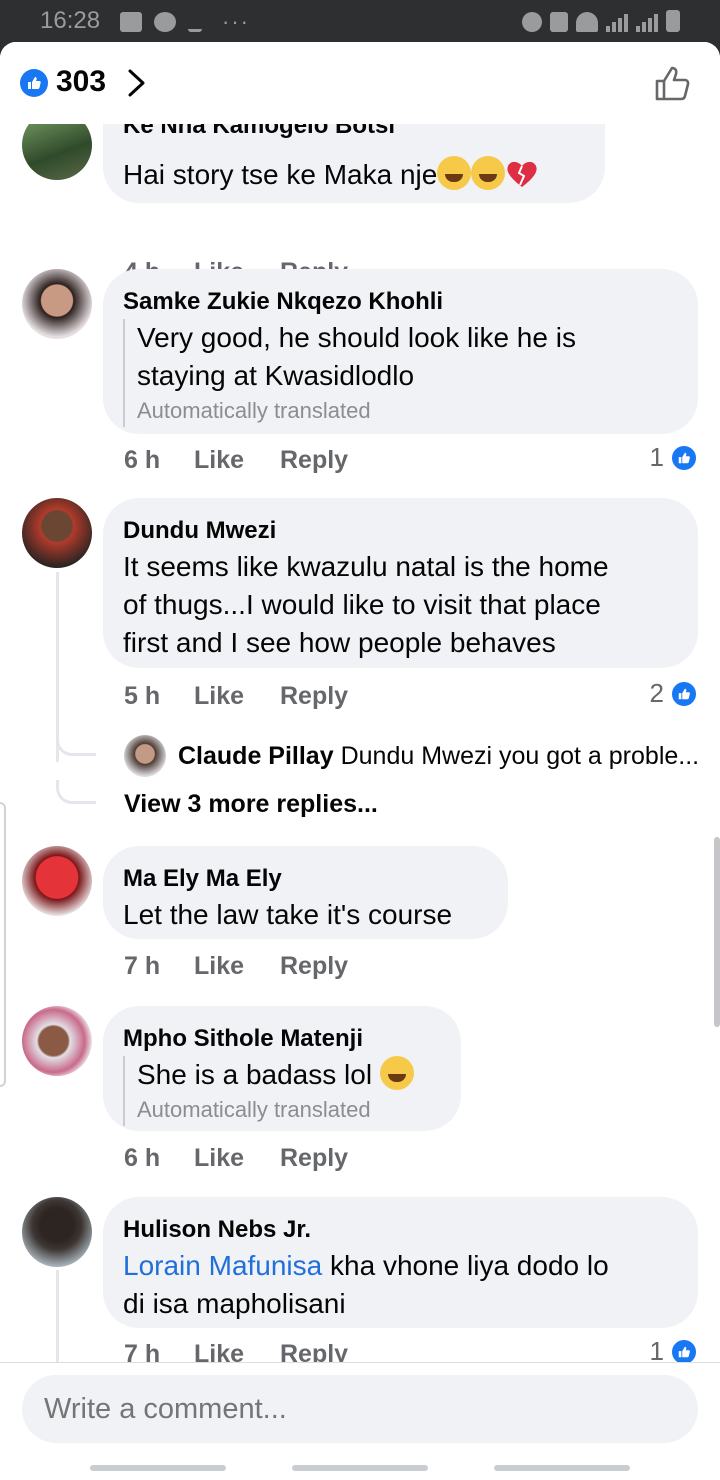  Describe the element at coordinates (360, 1468) in the screenshot. I see `nav-home-button` at that location.